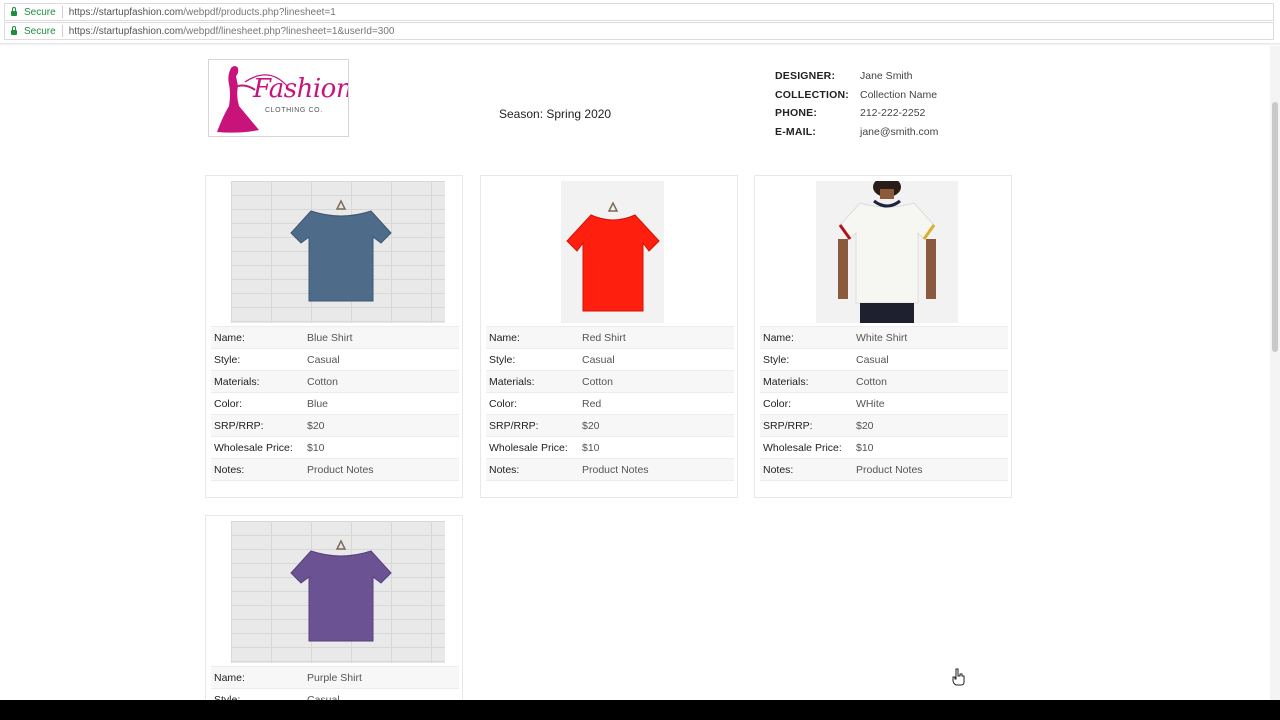 This screenshot has width=1280, height=720. What do you see at coordinates (301, 89) in the screenshot?
I see `logo-wordmark: Fashion` at bounding box center [301, 89].